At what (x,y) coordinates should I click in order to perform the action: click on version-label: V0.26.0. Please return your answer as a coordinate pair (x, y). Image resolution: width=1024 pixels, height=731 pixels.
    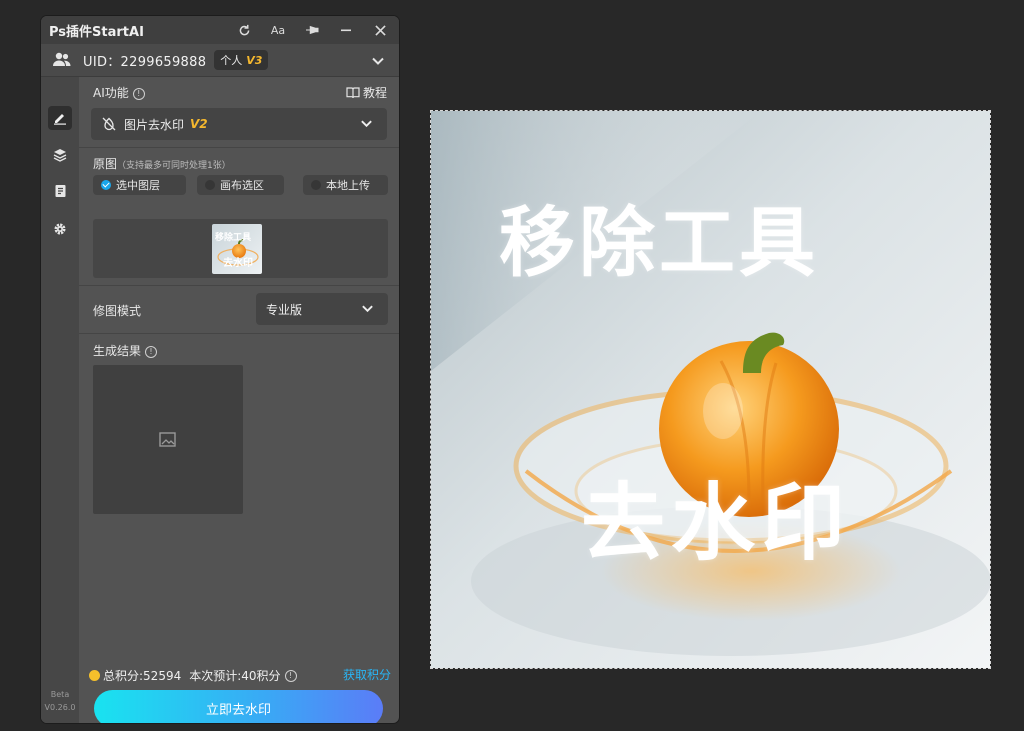
    Looking at the image, I should click on (60, 707).